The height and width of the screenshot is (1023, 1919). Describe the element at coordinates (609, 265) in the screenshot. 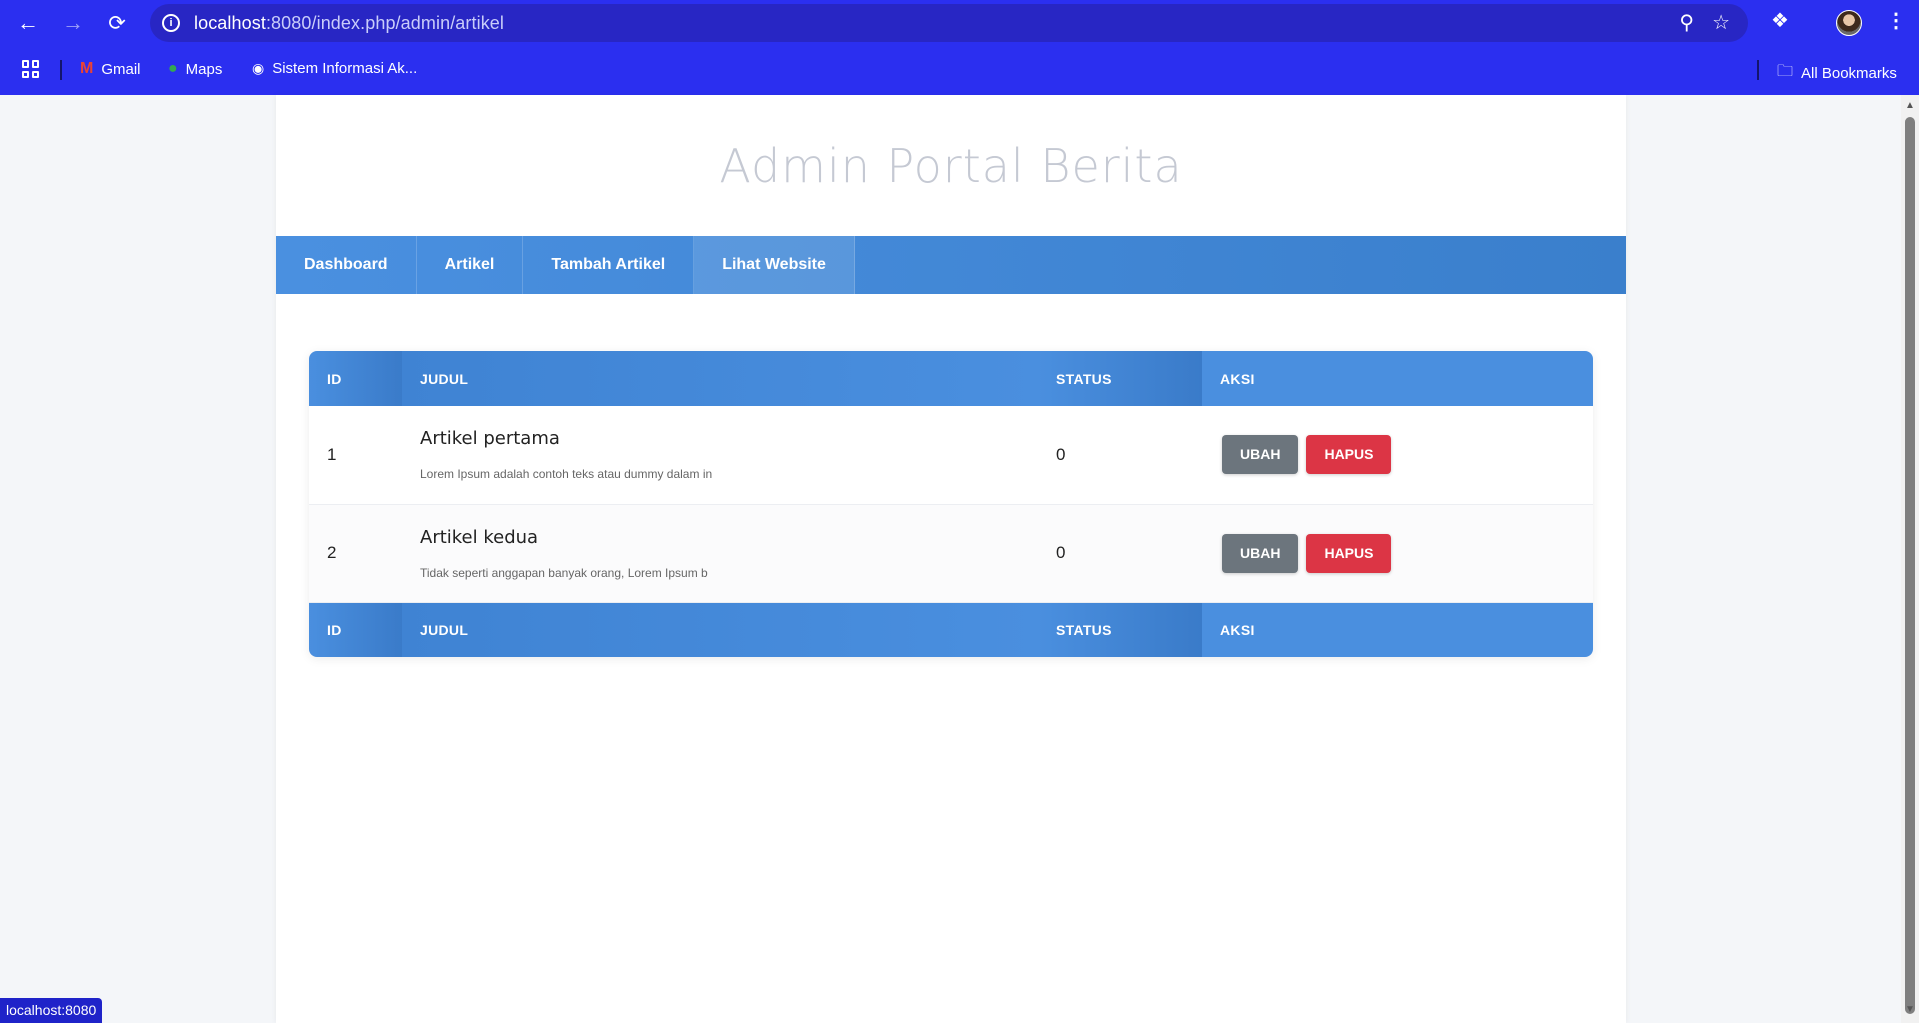

I see `nav-tambah-artikel: Tambah Artikel` at that location.